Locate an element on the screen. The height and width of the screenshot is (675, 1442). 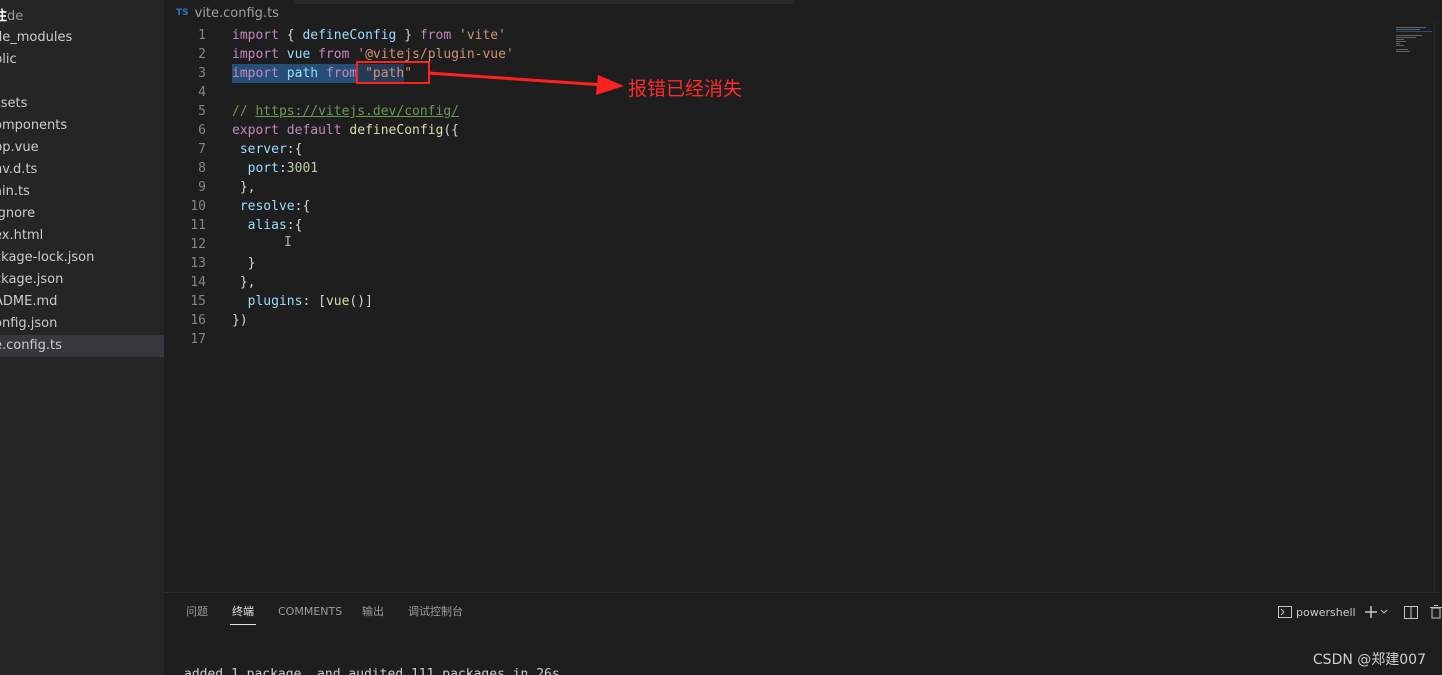
line-number: 10 is located at coordinates (198, 206).